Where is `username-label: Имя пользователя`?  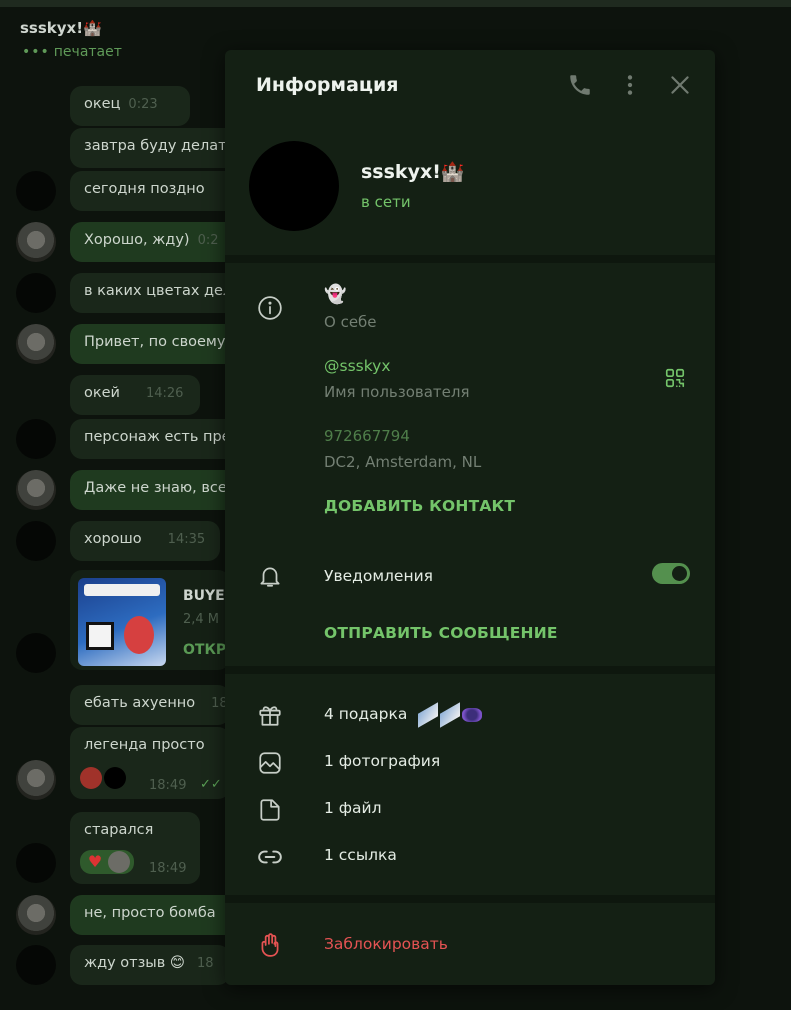 username-label: Имя пользователя is located at coordinates (397, 392).